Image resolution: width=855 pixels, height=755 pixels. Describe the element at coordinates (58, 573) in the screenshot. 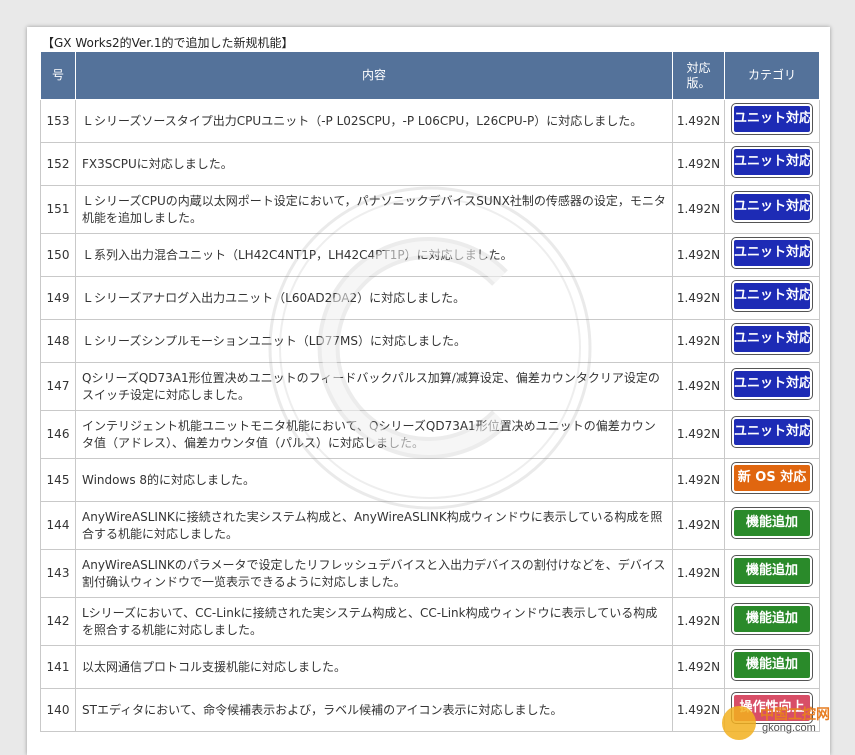

I see `row-num: 143` at that location.